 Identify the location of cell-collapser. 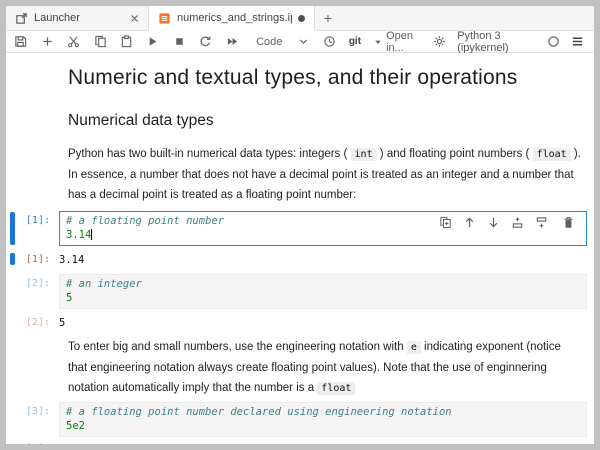
(12, 228).